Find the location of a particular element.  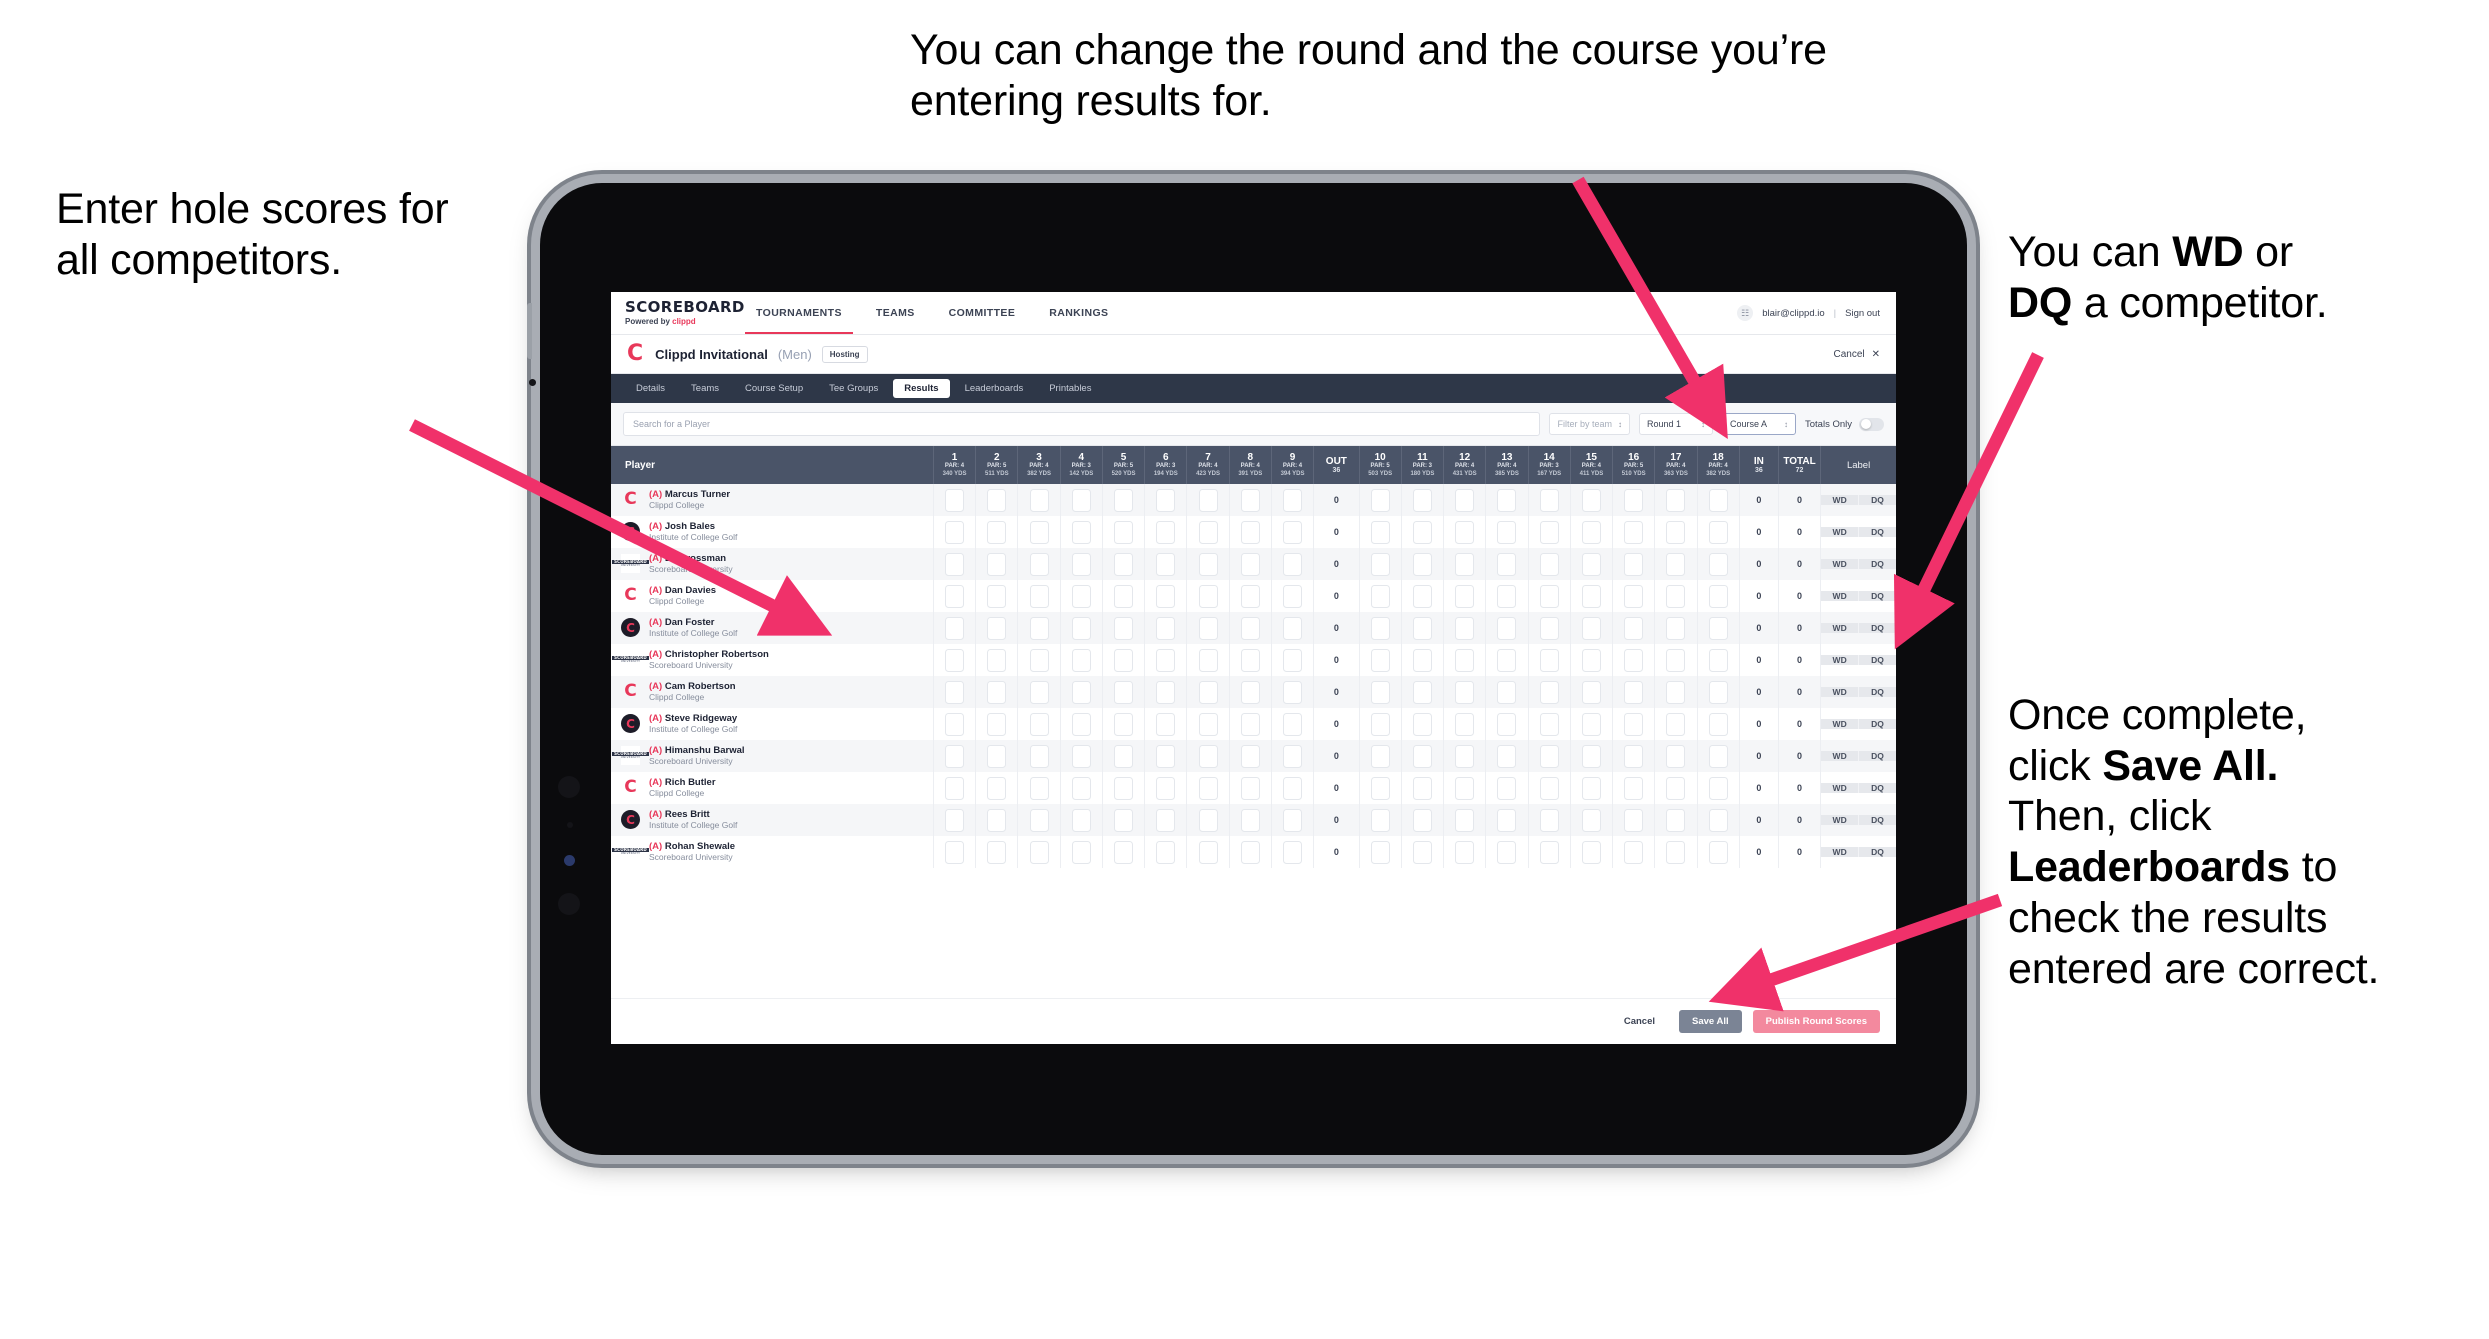

nav-committee: COMMITTEE is located at coordinates (982, 313).